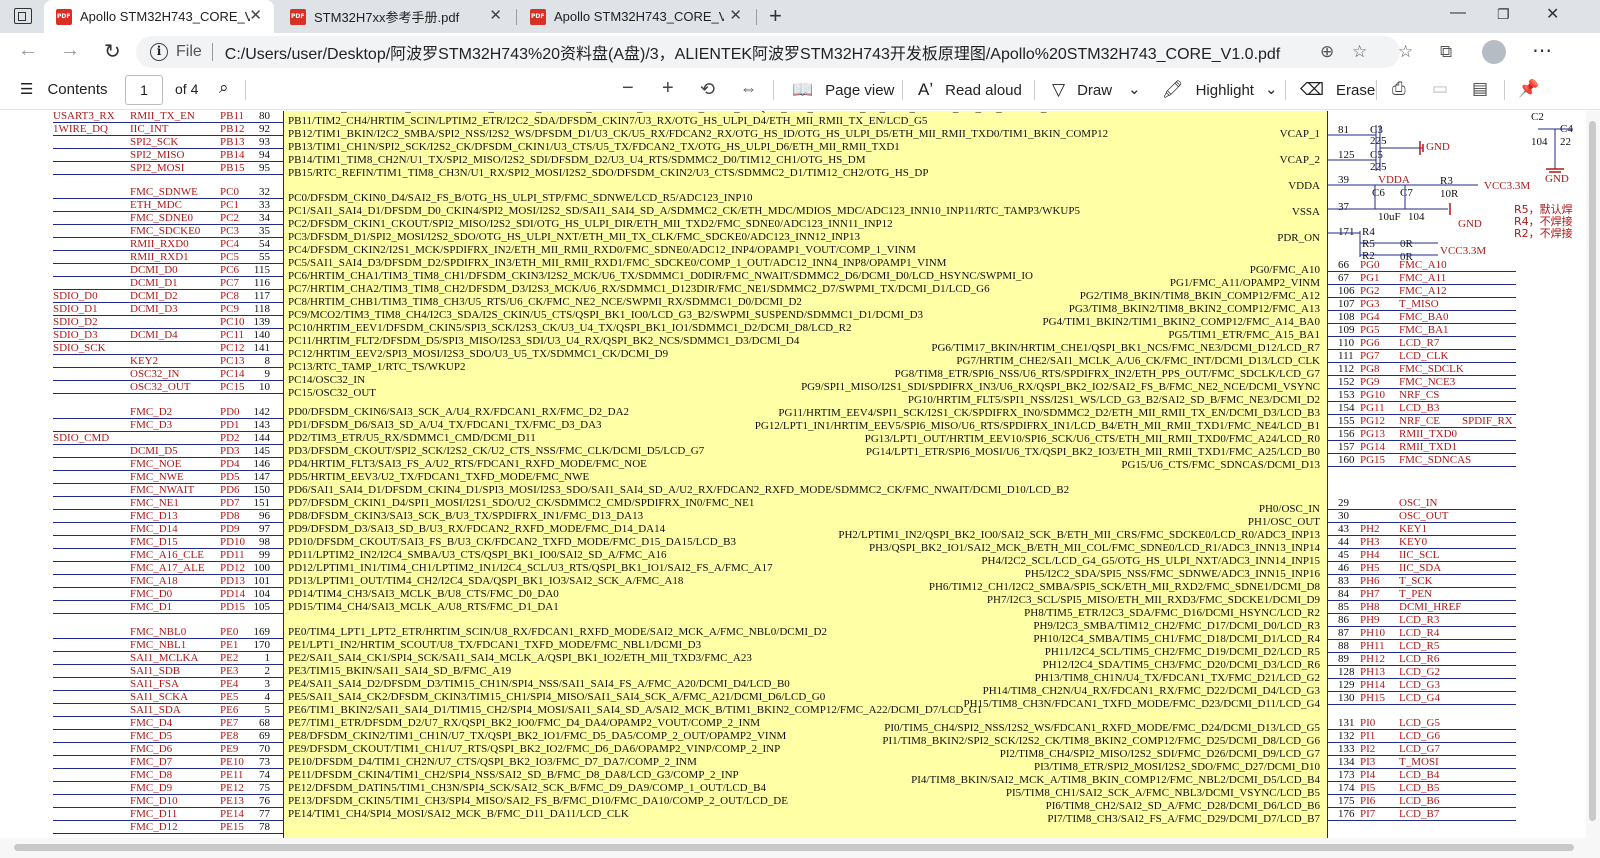  I want to click on draw-dropdown: ⌄, so click(1134, 89).